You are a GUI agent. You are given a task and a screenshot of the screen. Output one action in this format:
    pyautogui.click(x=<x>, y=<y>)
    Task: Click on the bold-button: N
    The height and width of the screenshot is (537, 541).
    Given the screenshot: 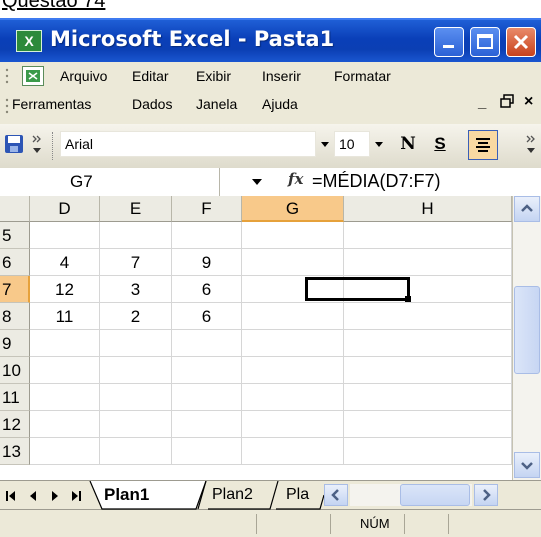 What is the action you would take?
    pyautogui.click(x=408, y=144)
    